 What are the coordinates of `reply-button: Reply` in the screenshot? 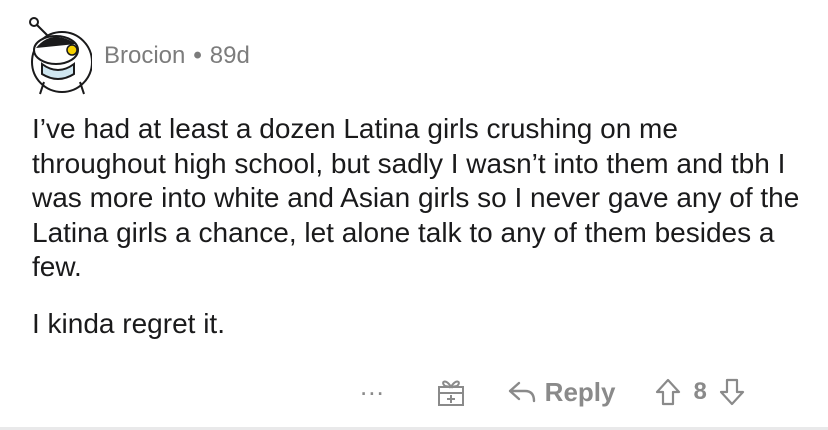 It's located at (561, 392).